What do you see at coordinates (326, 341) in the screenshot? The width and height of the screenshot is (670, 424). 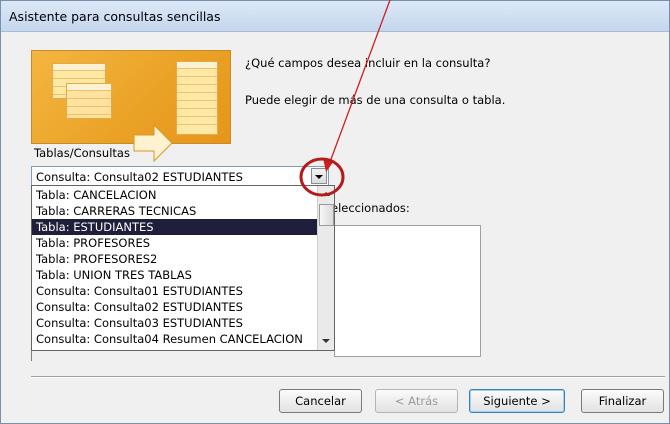 I see `scroll-down-icon` at bounding box center [326, 341].